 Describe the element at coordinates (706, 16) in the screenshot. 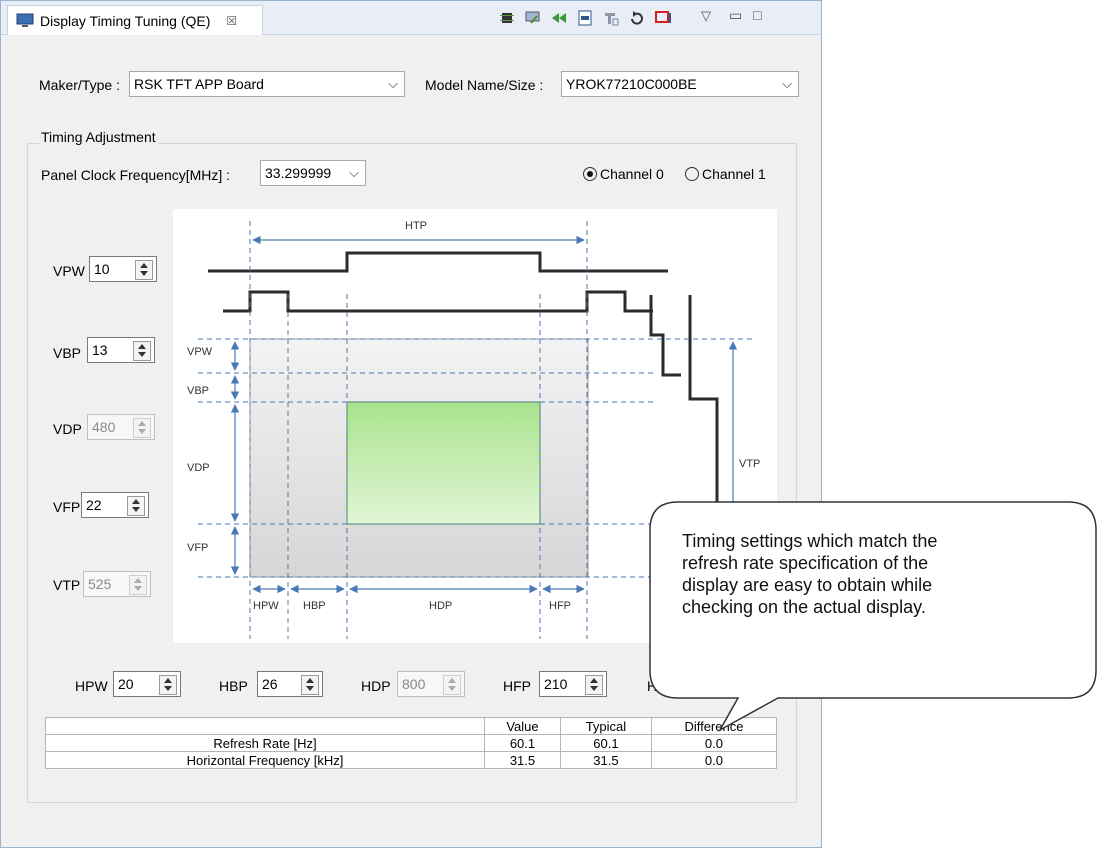

I see `view-menu-icon: ▽` at that location.